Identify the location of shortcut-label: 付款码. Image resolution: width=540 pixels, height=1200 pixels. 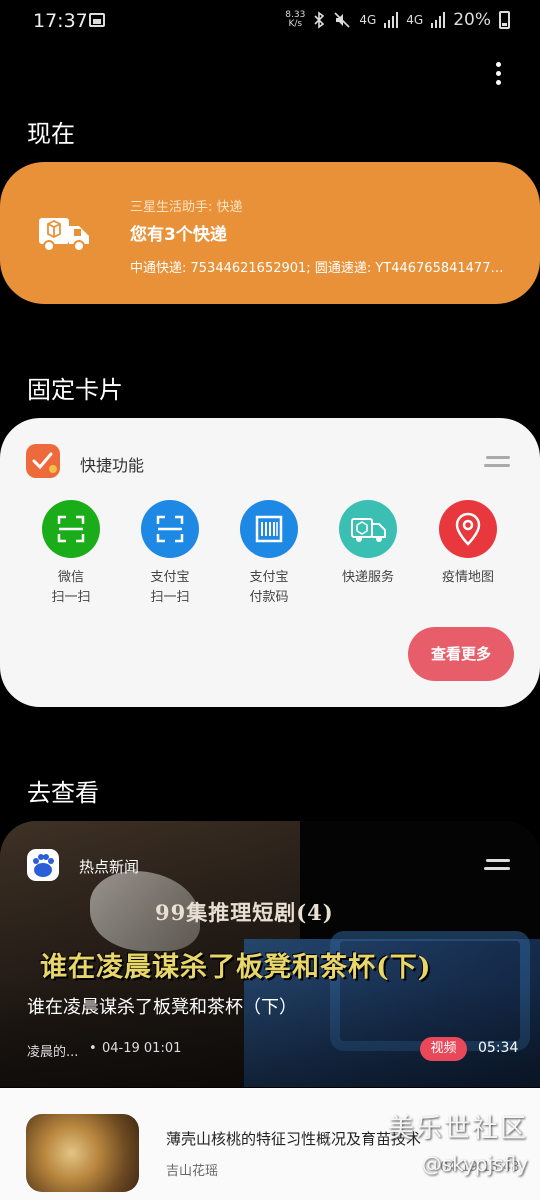
(269, 597).